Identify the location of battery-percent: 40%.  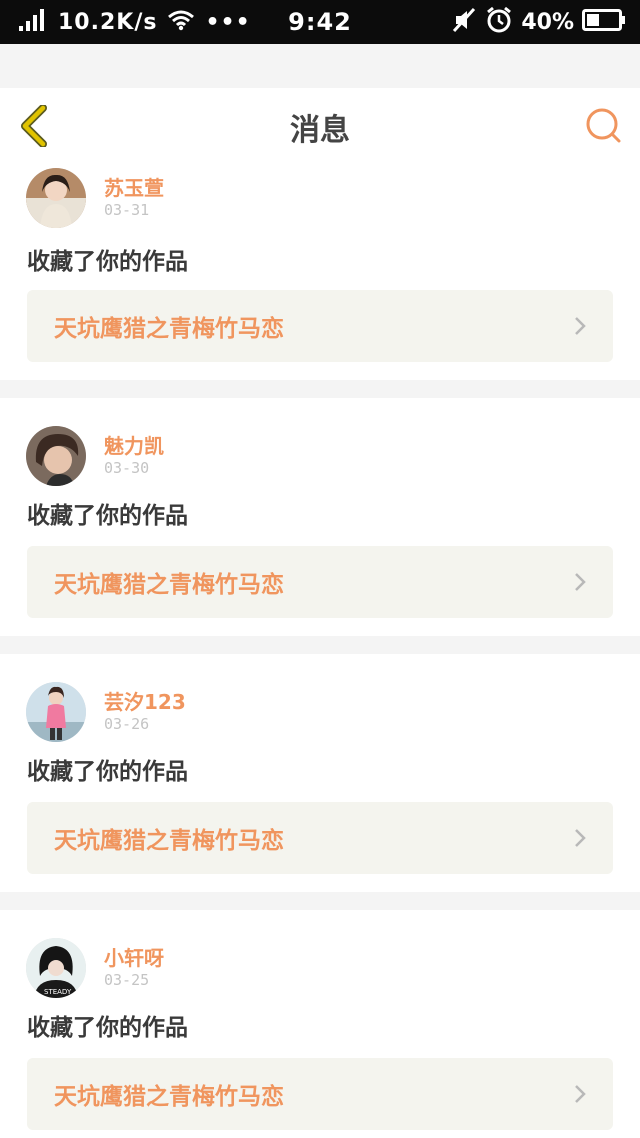
(547, 22).